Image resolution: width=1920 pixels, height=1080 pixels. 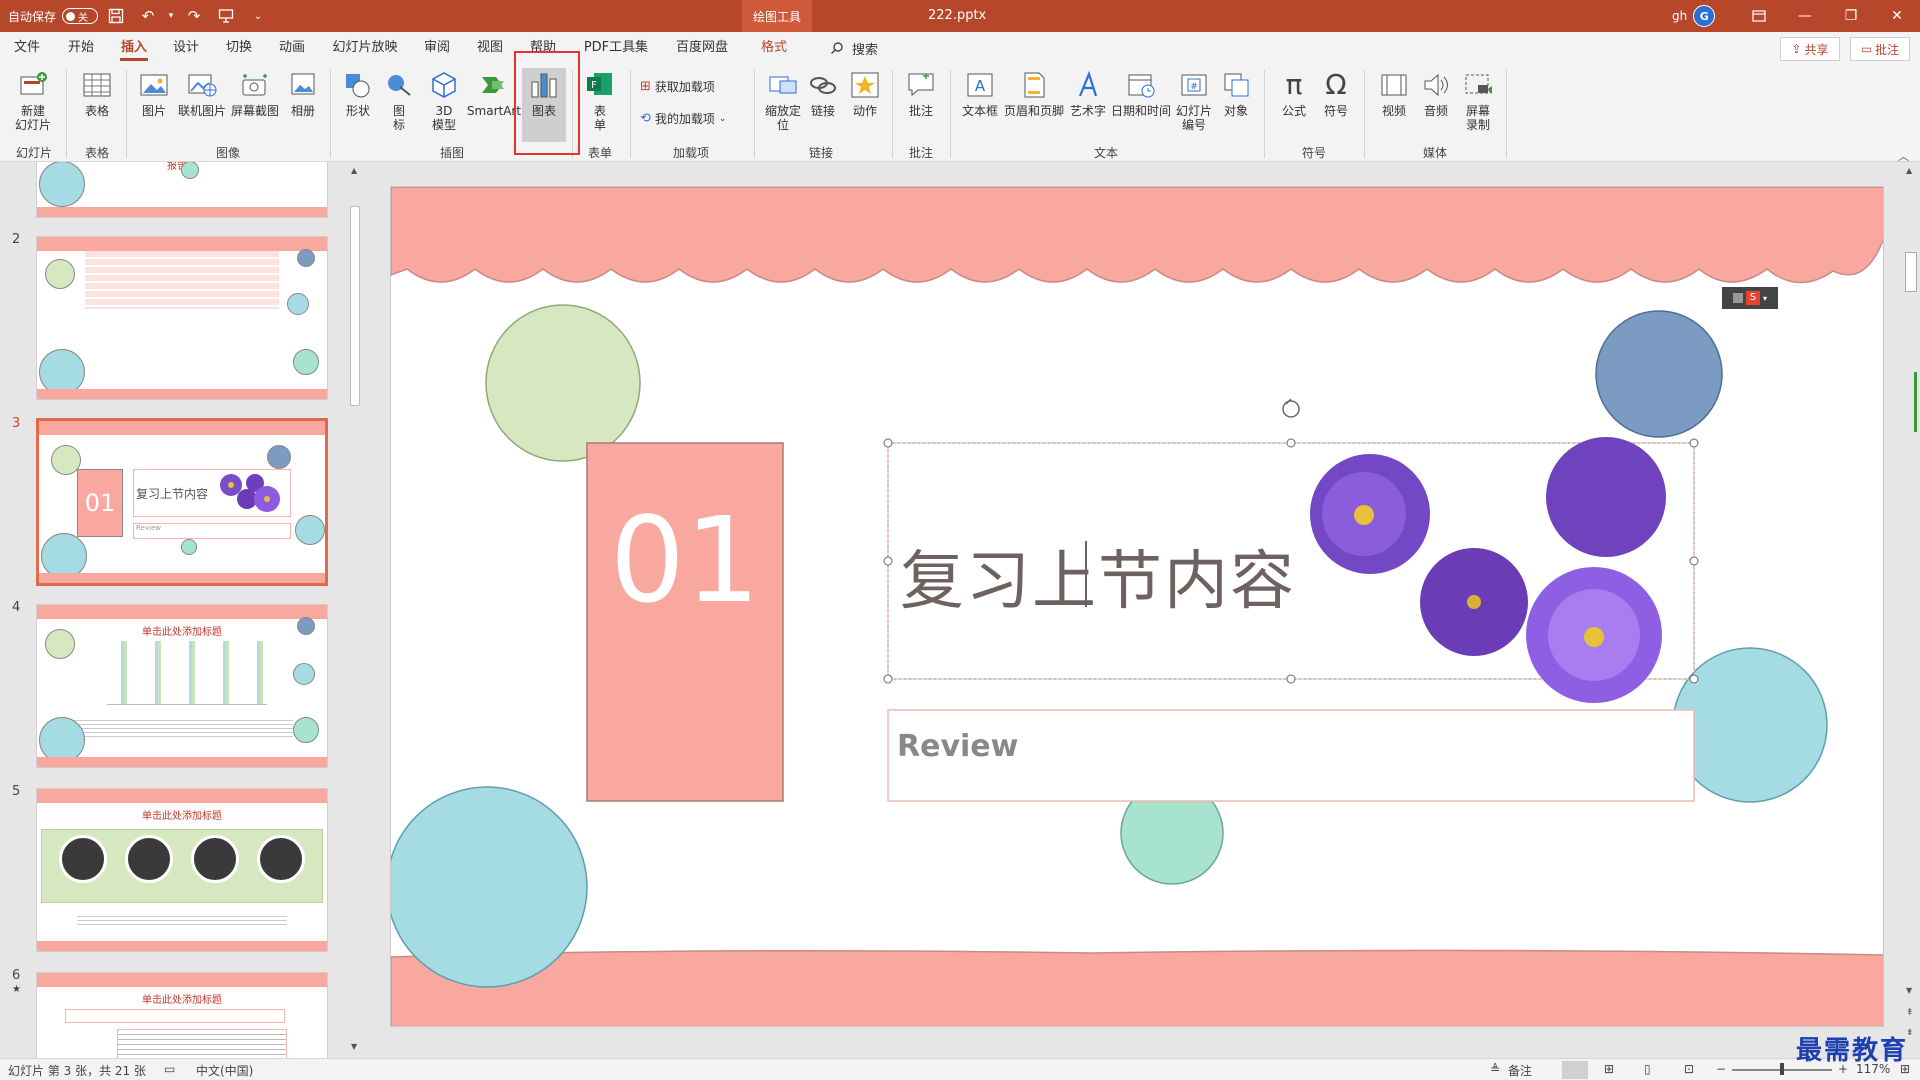 What do you see at coordinates (1689, 1069) in the screenshot?
I see `slideshow-icon: ⊡` at bounding box center [1689, 1069].